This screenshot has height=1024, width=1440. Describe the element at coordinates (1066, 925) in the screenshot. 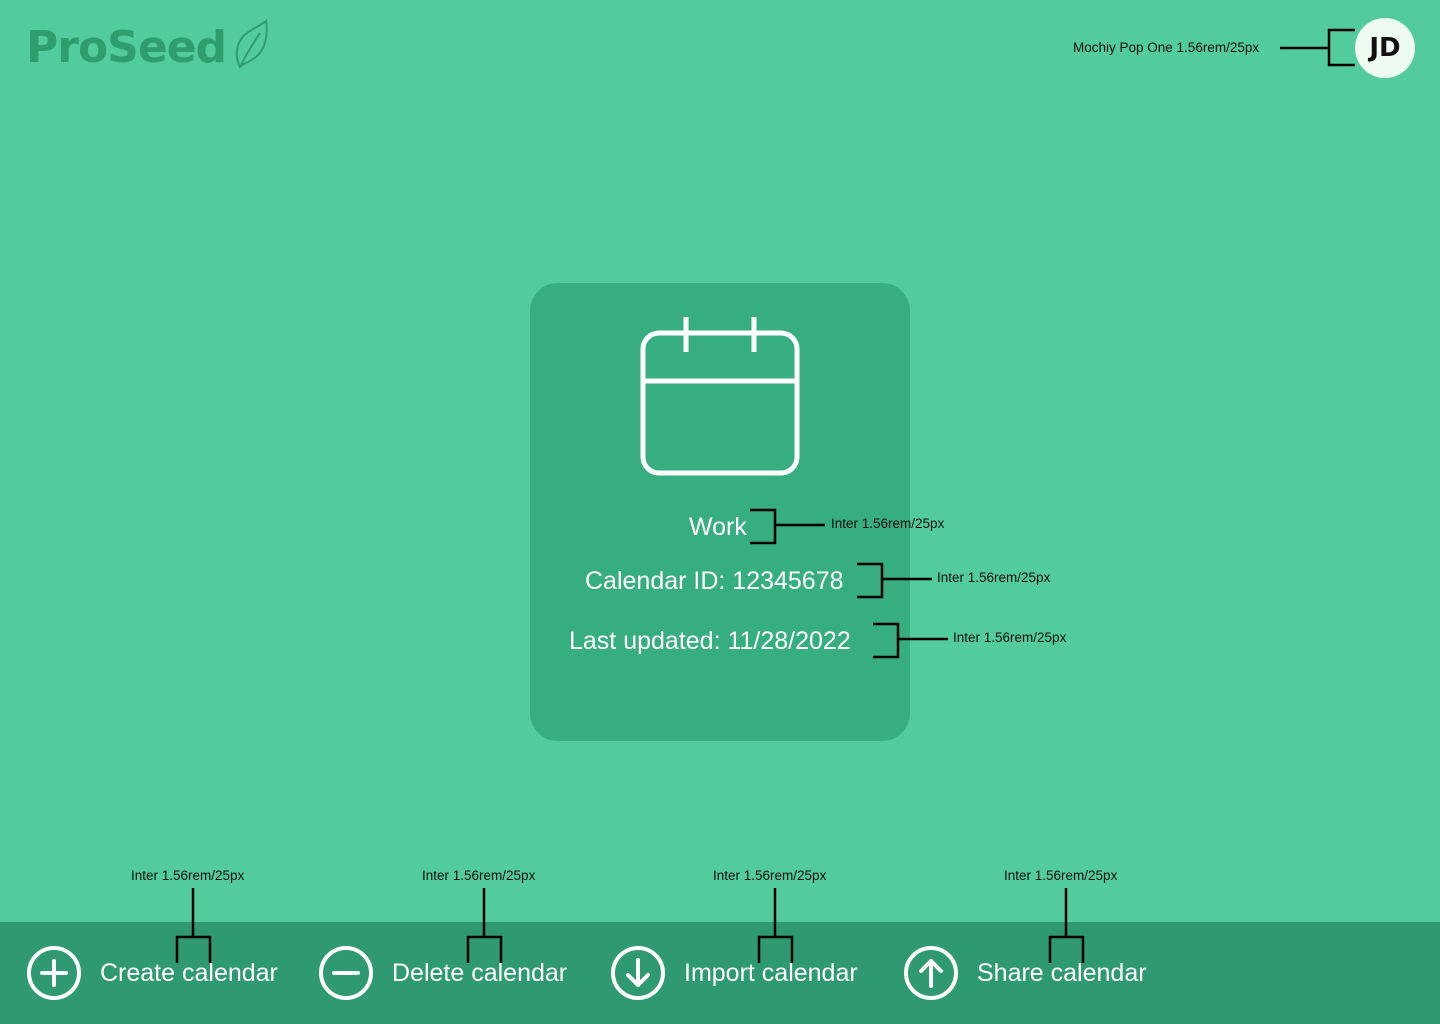

I see `share-annotation-bracket` at that location.